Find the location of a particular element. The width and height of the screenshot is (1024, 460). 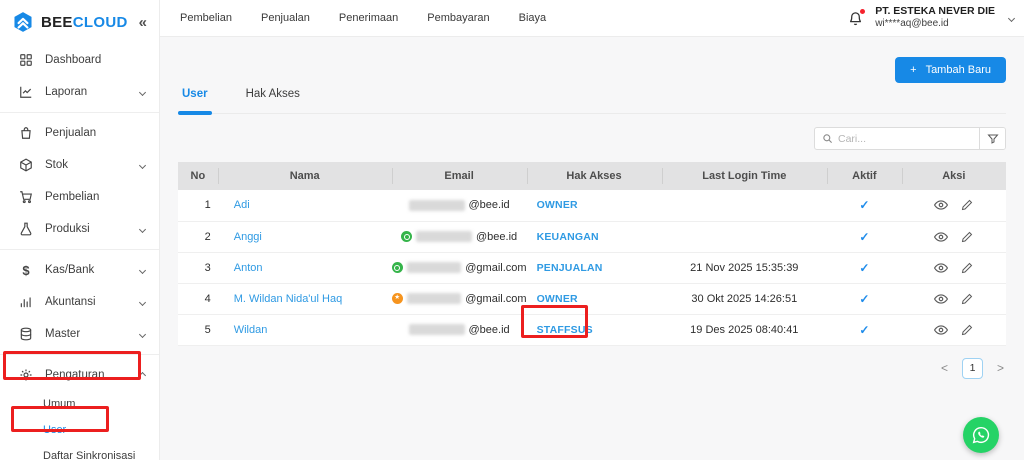

sidebar-item-stok: Stok is located at coordinates (79, 165).